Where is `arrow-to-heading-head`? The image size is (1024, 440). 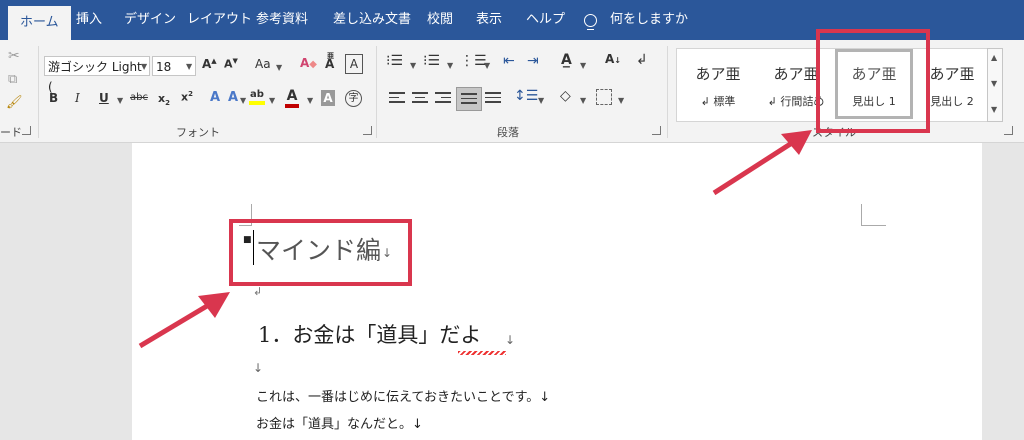
arrow-to-heading-head is located at coordinates (214, 305).